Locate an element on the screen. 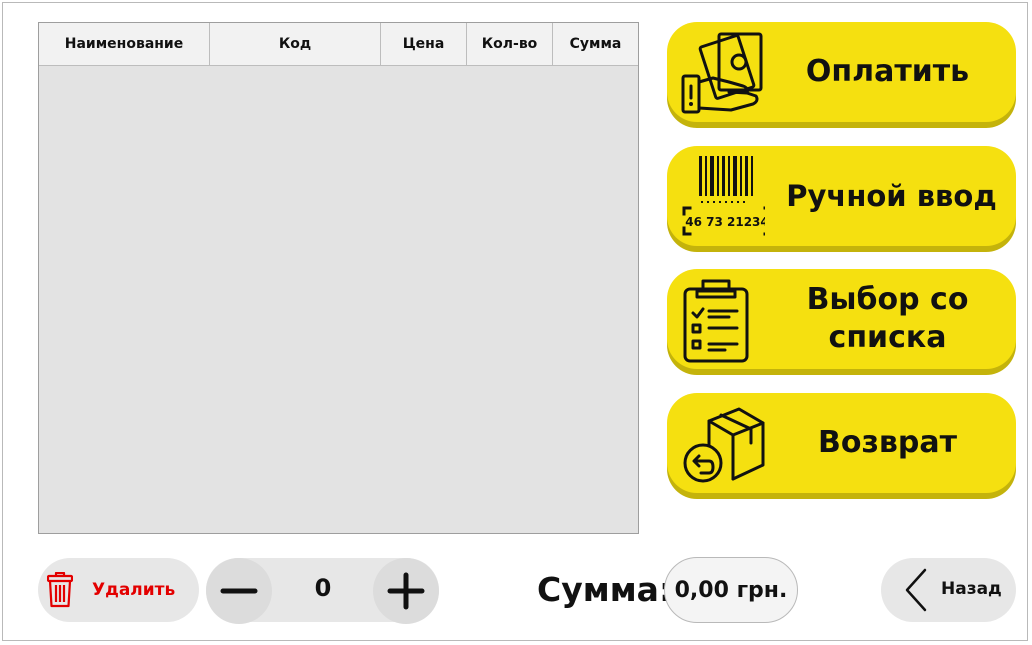 This screenshot has height=645, width=1032. return-button: Возврат is located at coordinates (841, 443).